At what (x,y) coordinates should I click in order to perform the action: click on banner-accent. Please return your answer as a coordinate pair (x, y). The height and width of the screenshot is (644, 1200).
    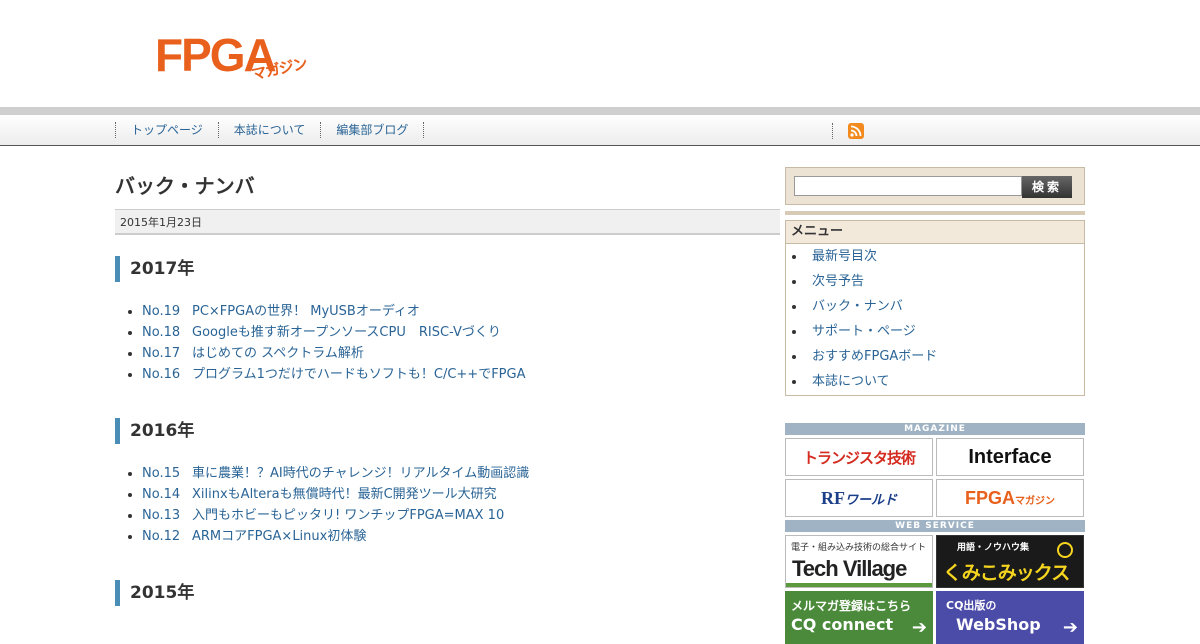
    Looking at the image, I should click on (859, 585).